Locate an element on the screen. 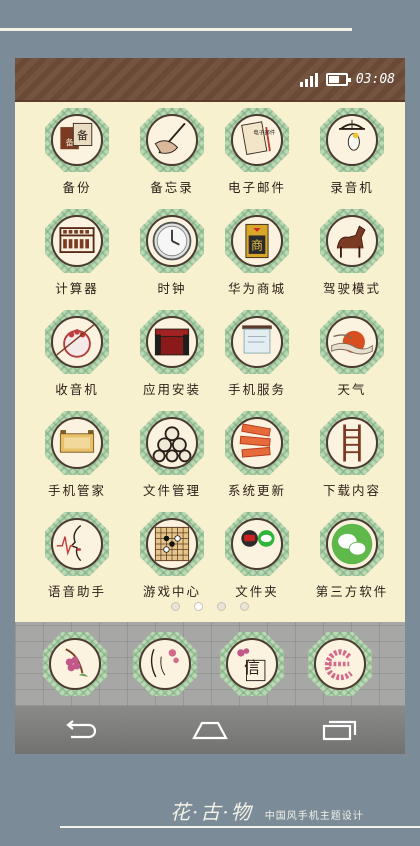 This screenshot has height=846, width=420. app-label: 文件管理 is located at coordinates (171, 490).